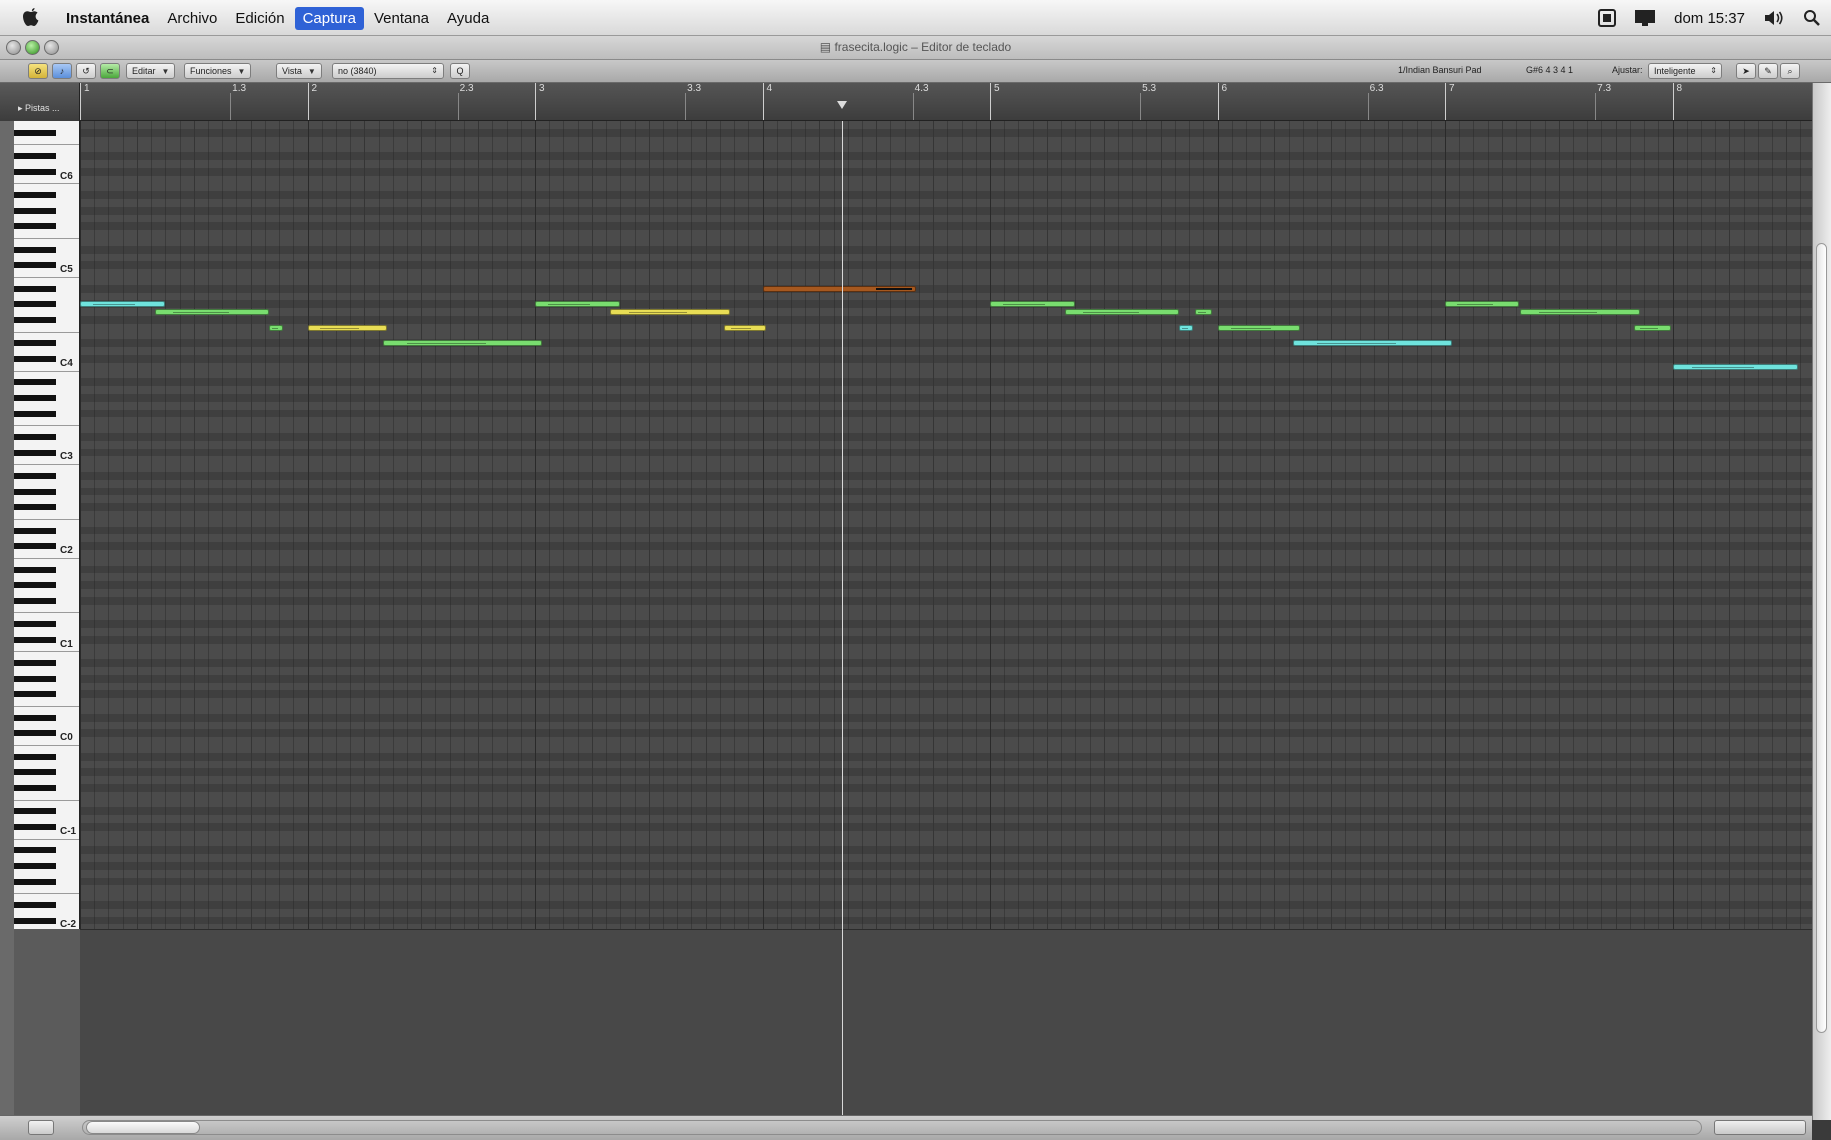 The width and height of the screenshot is (1831, 1140). What do you see at coordinates (299, 71) in the screenshot?
I see `view-menu-button: Vista ▼` at bounding box center [299, 71].